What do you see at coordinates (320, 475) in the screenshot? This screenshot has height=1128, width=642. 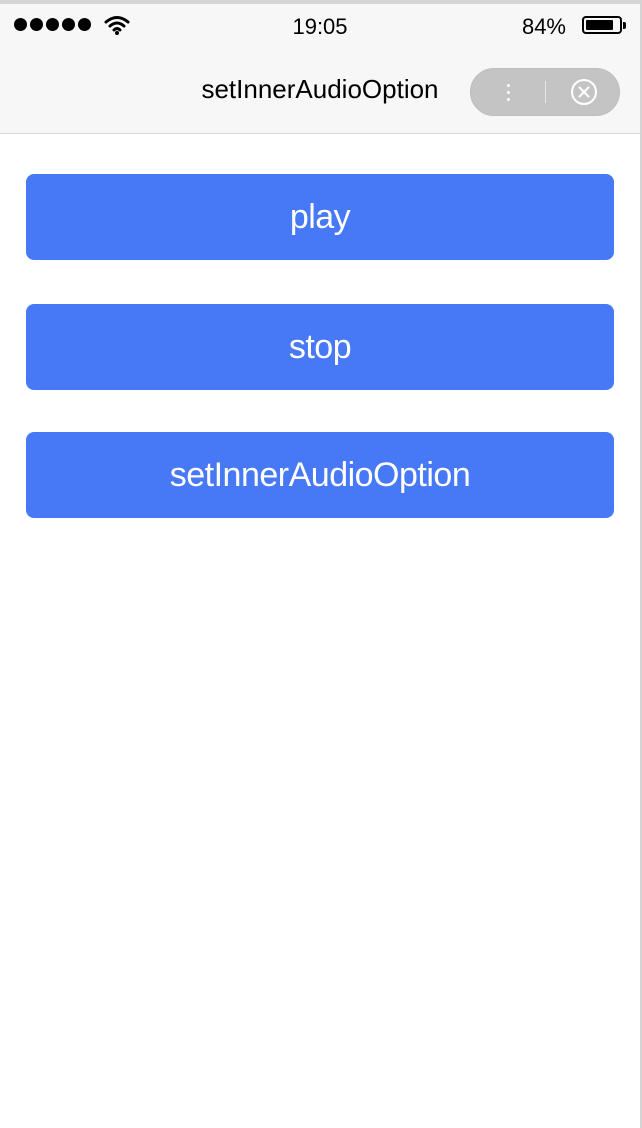 I see `set-inner-audio-option-button: setInnerAudioOption` at bounding box center [320, 475].